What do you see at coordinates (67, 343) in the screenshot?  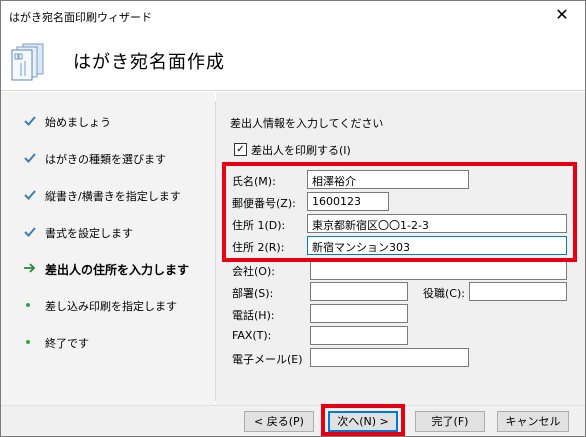 I see `step-label: 終了です` at bounding box center [67, 343].